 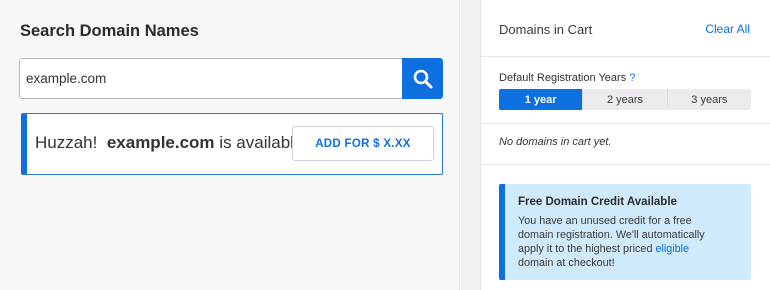 What do you see at coordinates (611, 235) in the screenshot?
I see `credit-line: domain registration. We'll automatically` at bounding box center [611, 235].